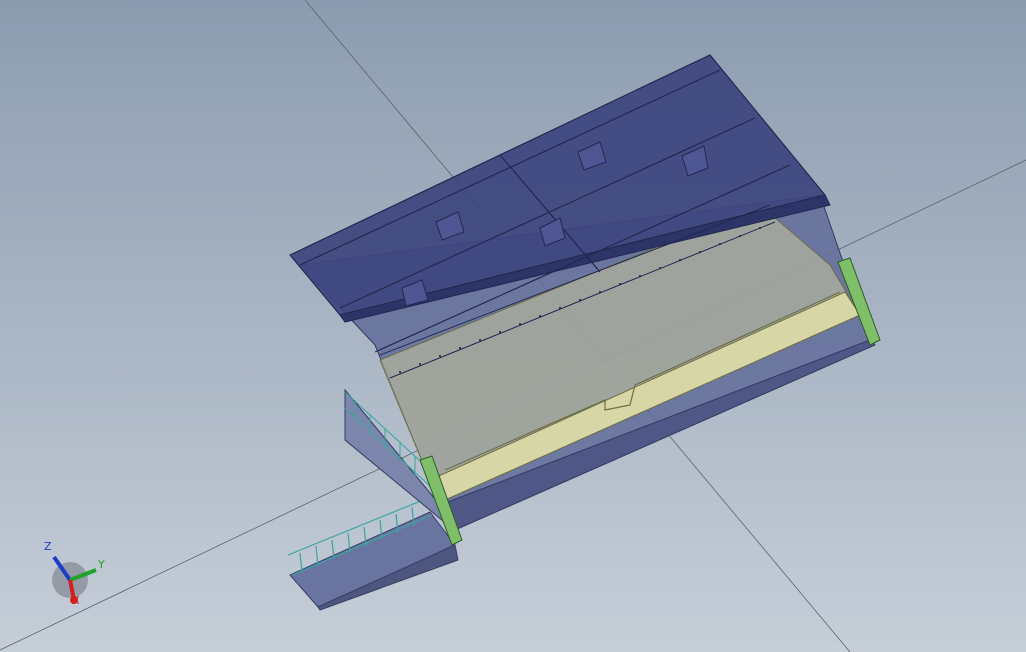  I want to click on triad-z-label: Z, so click(48, 546).